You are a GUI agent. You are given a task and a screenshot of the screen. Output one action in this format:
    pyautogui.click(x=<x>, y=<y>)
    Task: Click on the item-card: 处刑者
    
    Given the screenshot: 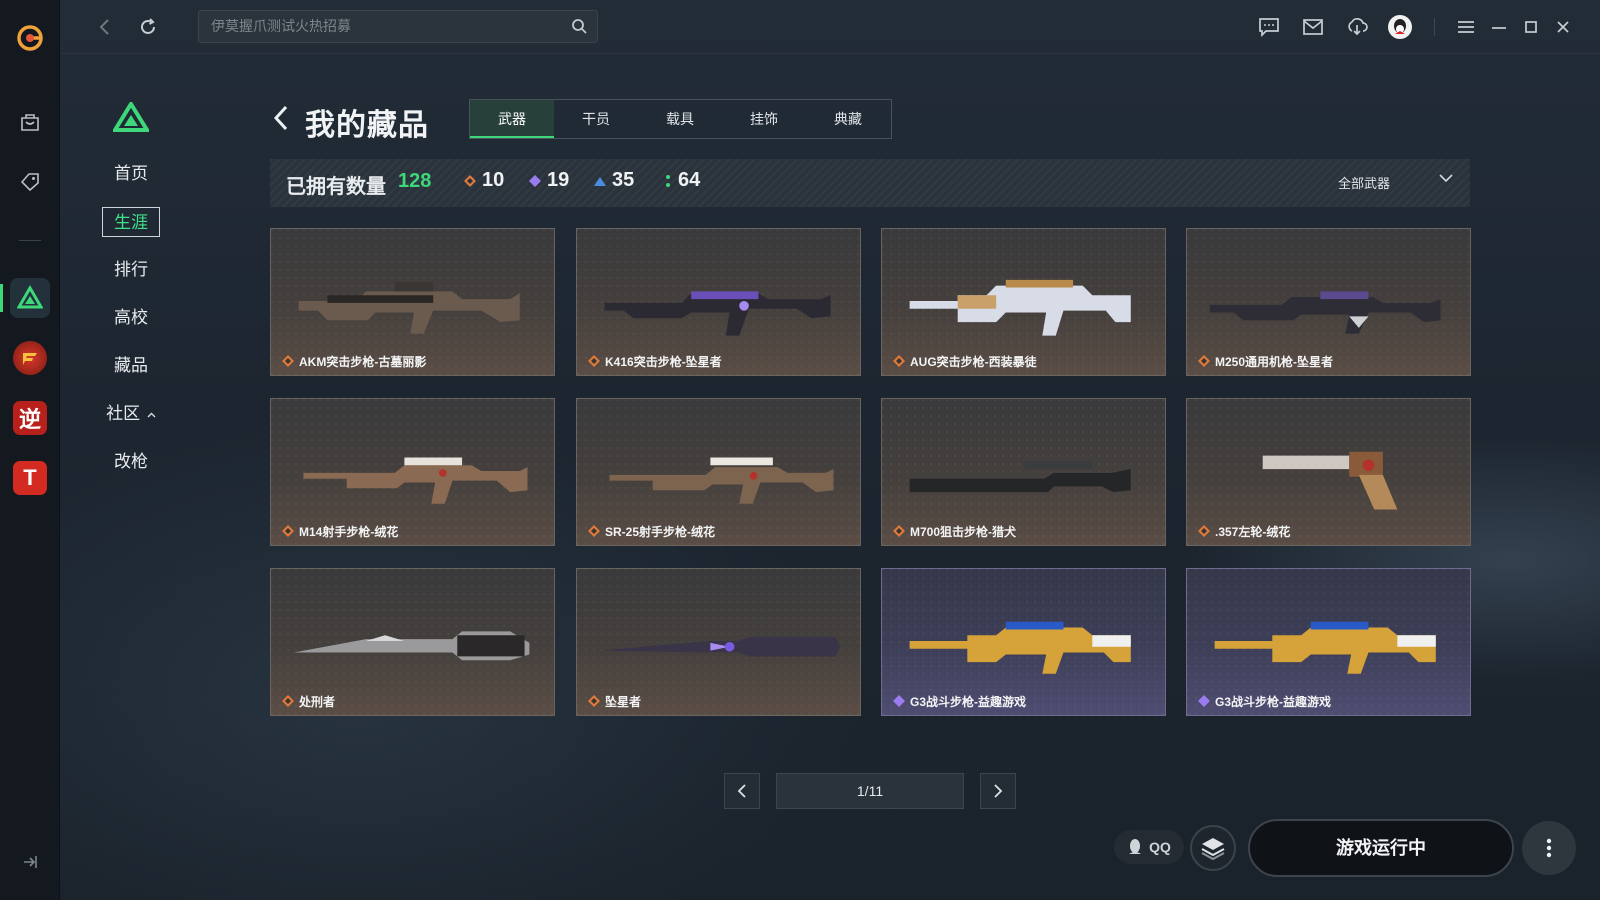 What is the action you would take?
    pyautogui.click(x=412, y=642)
    